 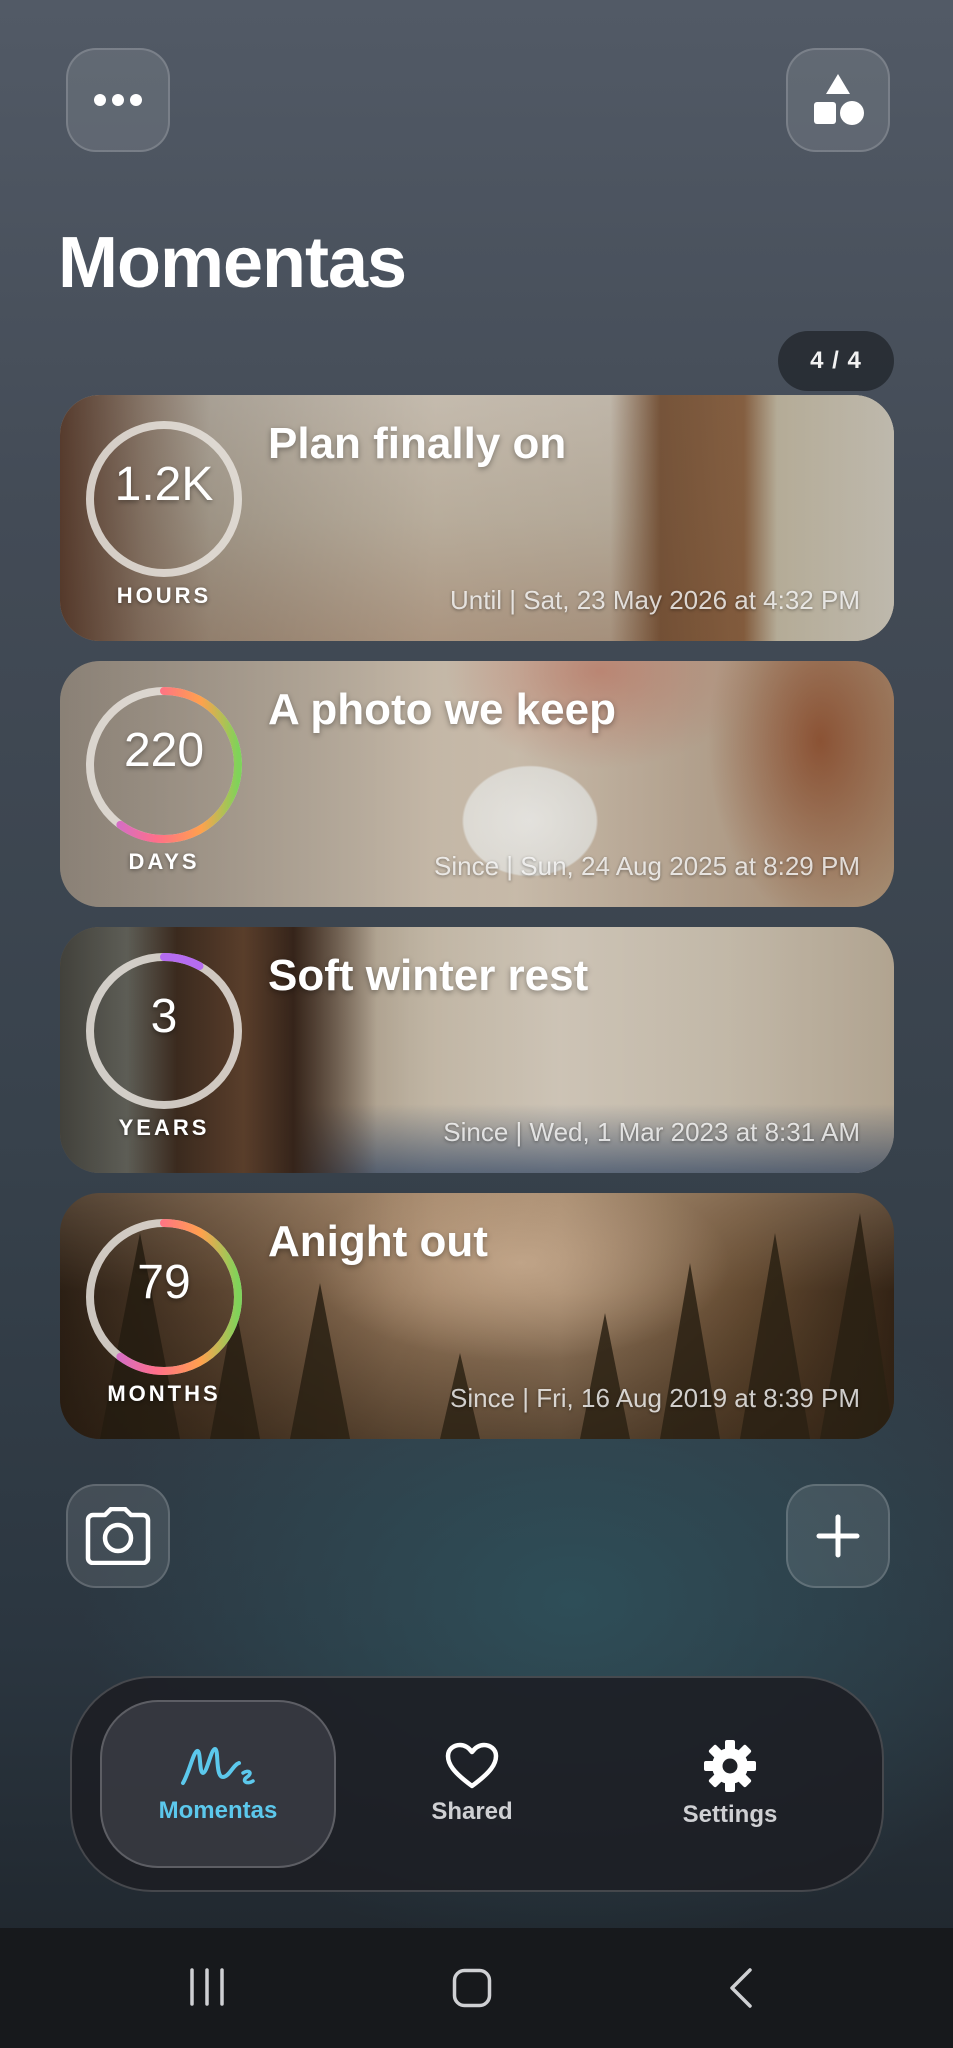 What do you see at coordinates (164, 595) in the screenshot?
I see `counter-unit: HOURS` at bounding box center [164, 595].